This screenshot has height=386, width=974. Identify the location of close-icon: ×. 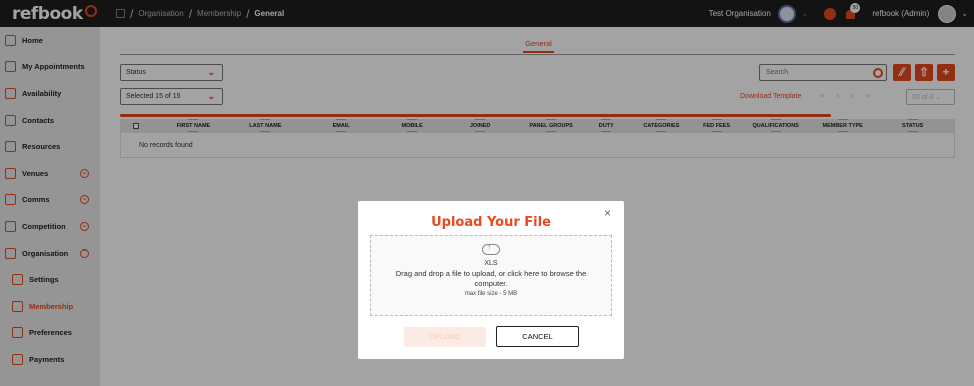
(607, 213).